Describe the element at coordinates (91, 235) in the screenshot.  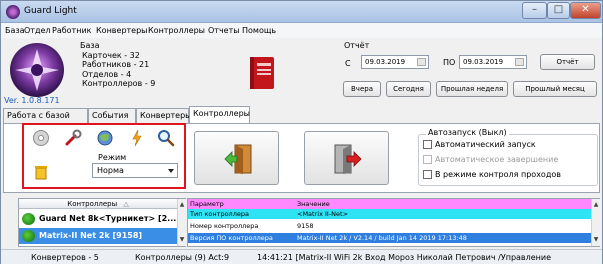
I see `controller-label: Matrix-II Net 2k [9158]` at that location.